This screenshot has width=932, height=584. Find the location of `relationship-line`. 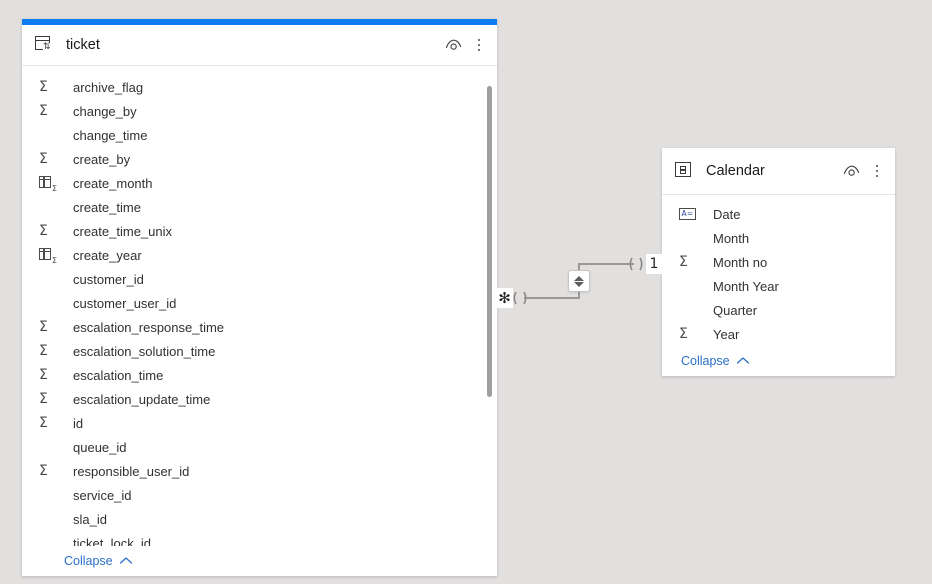

relationship-line is located at coordinates (578, 281).